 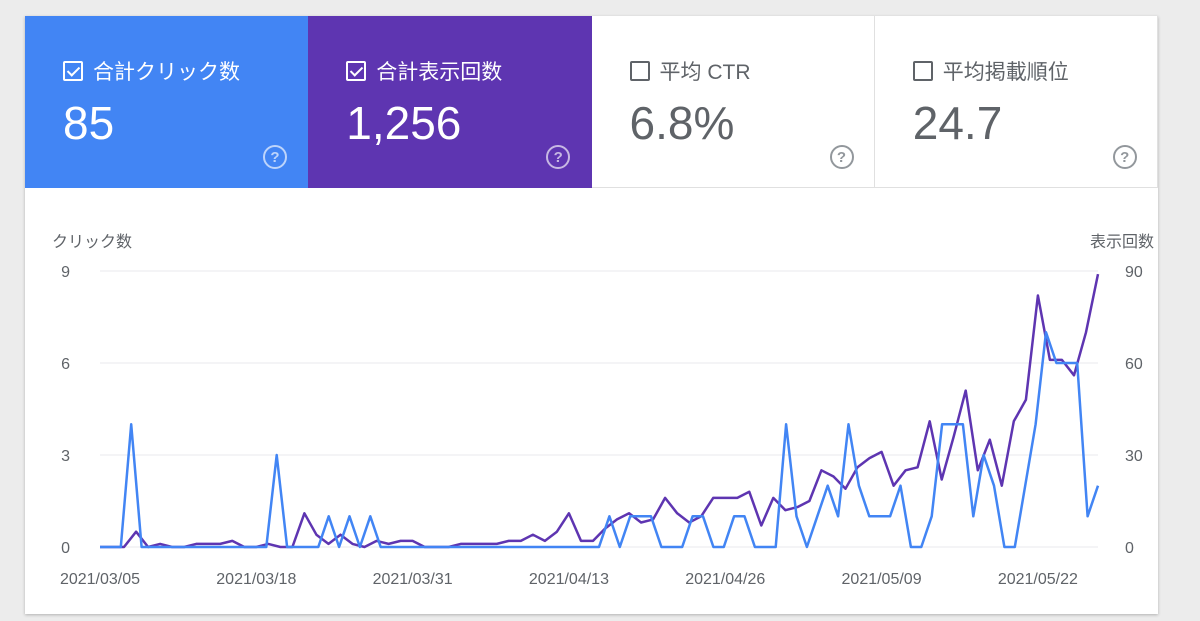 What do you see at coordinates (166, 72) in the screenshot?
I see `tile-label: 合計クリック数` at bounding box center [166, 72].